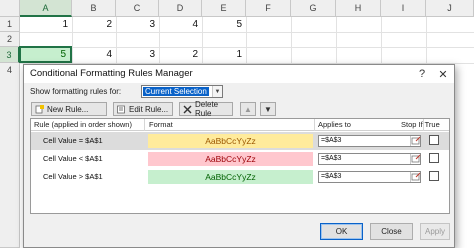 Image resolution: width=474 pixels, height=248 pixels. What do you see at coordinates (111, 73) in the screenshot?
I see `dialog-title: Conditional Formatting Rules Manager` at bounding box center [111, 73].